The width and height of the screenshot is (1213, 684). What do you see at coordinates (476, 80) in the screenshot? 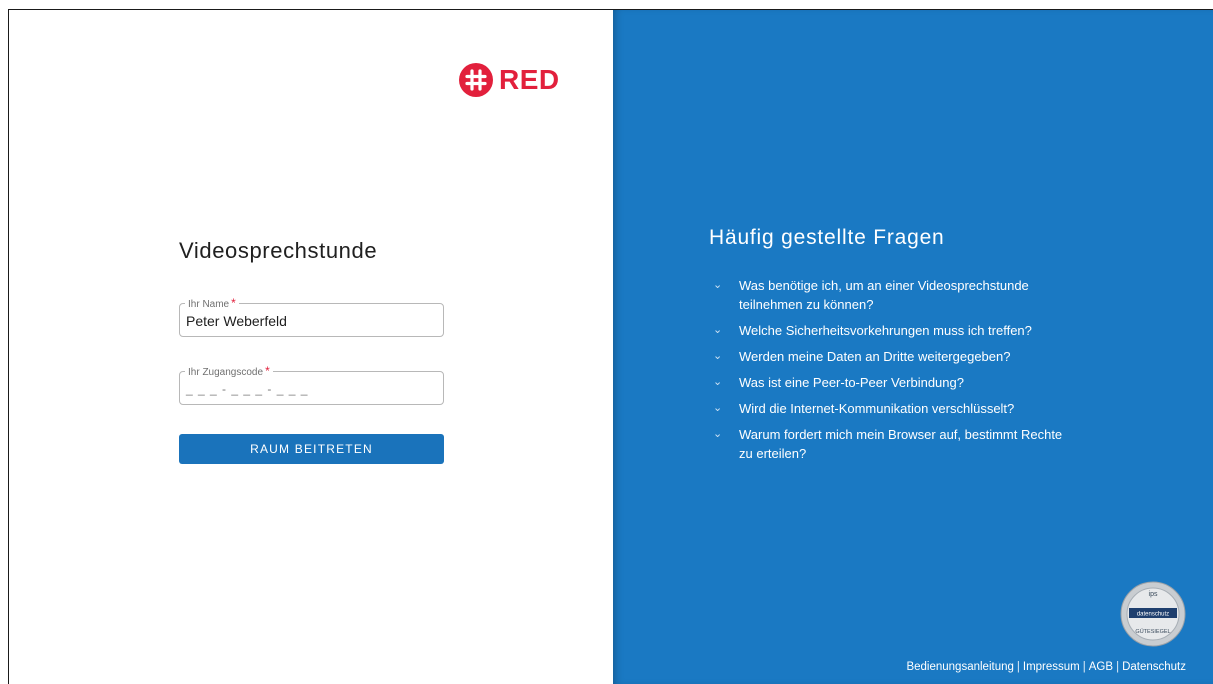
I see `hashtag-logo-icon` at bounding box center [476, 80].